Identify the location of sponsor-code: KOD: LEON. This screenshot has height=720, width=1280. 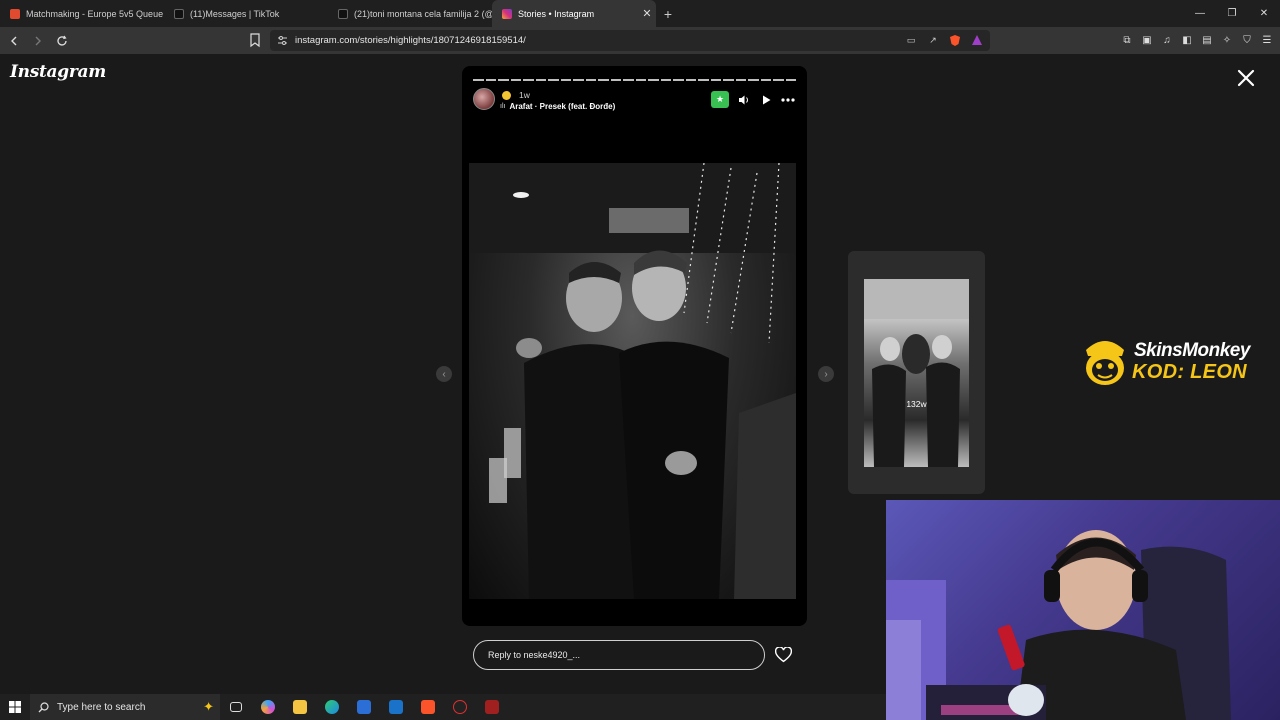
(1189, 372).